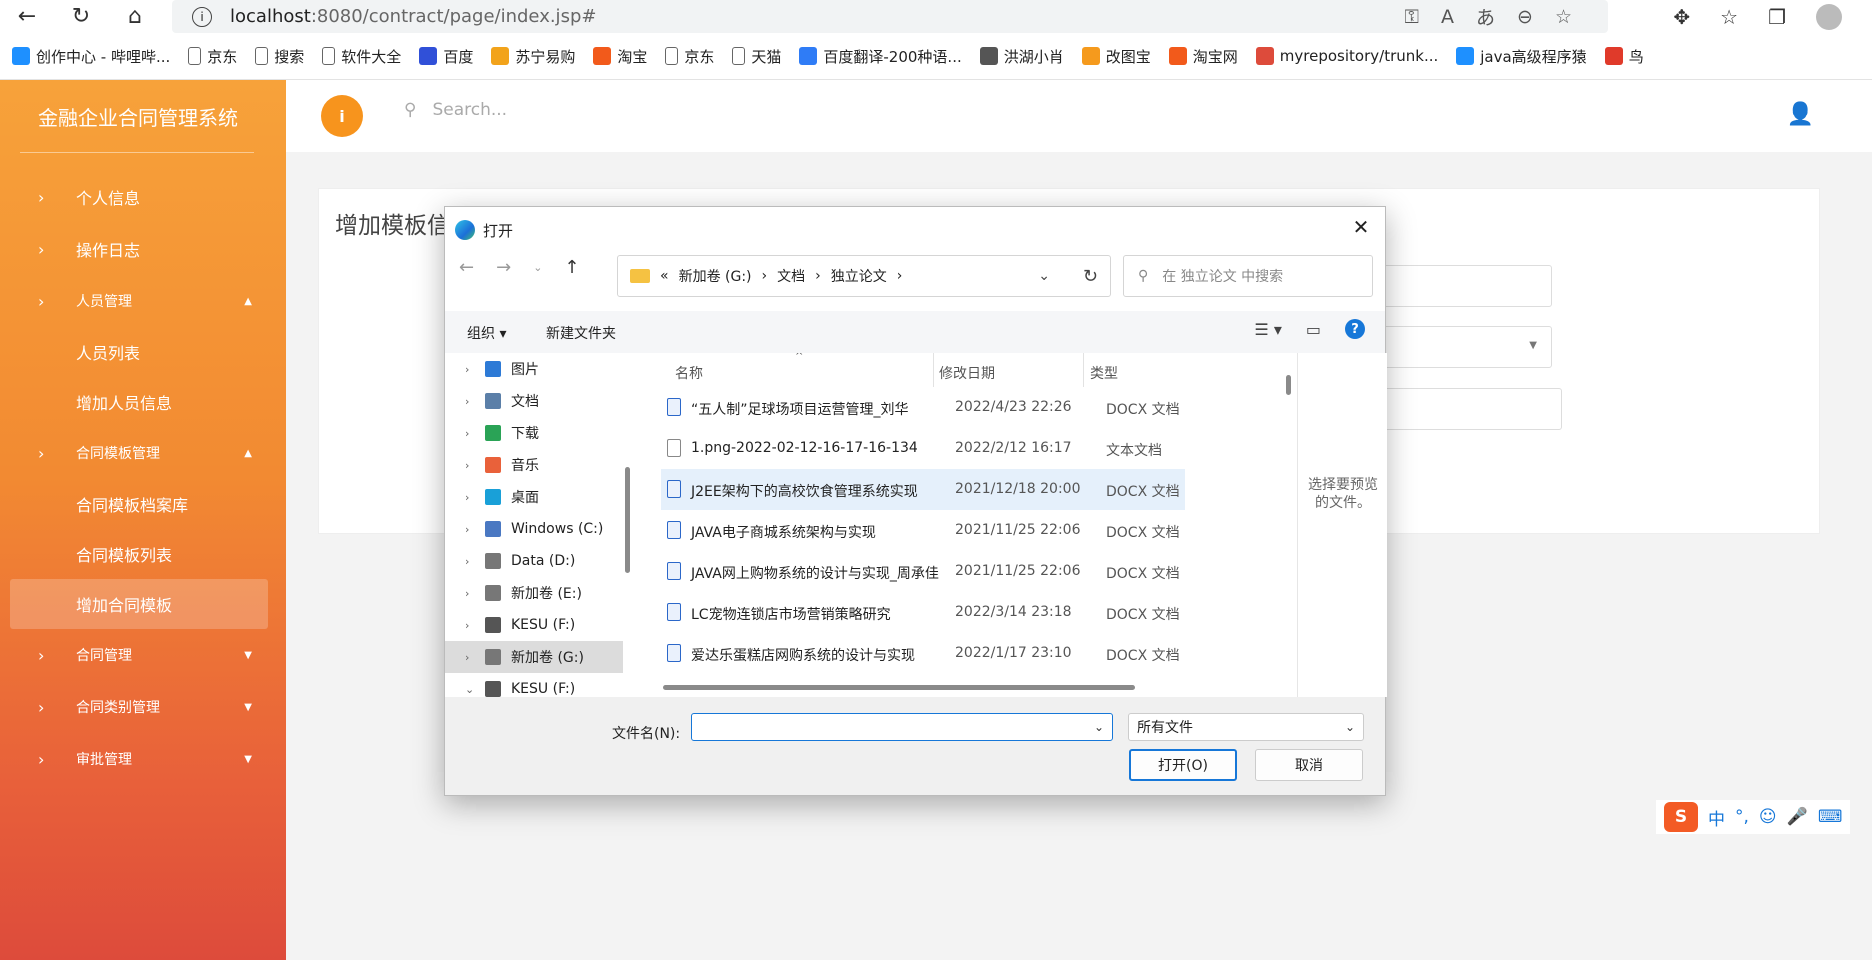 The width and height of the screenshot is (1872, 960). What do you see at coordinates (923, 653) in the screenshot?
I see `file-row: 爱达乐蛋糕店网购系统的设计与实现 2022/1/17 23:10 DOCX 文档` at bounding box center [923, 653].